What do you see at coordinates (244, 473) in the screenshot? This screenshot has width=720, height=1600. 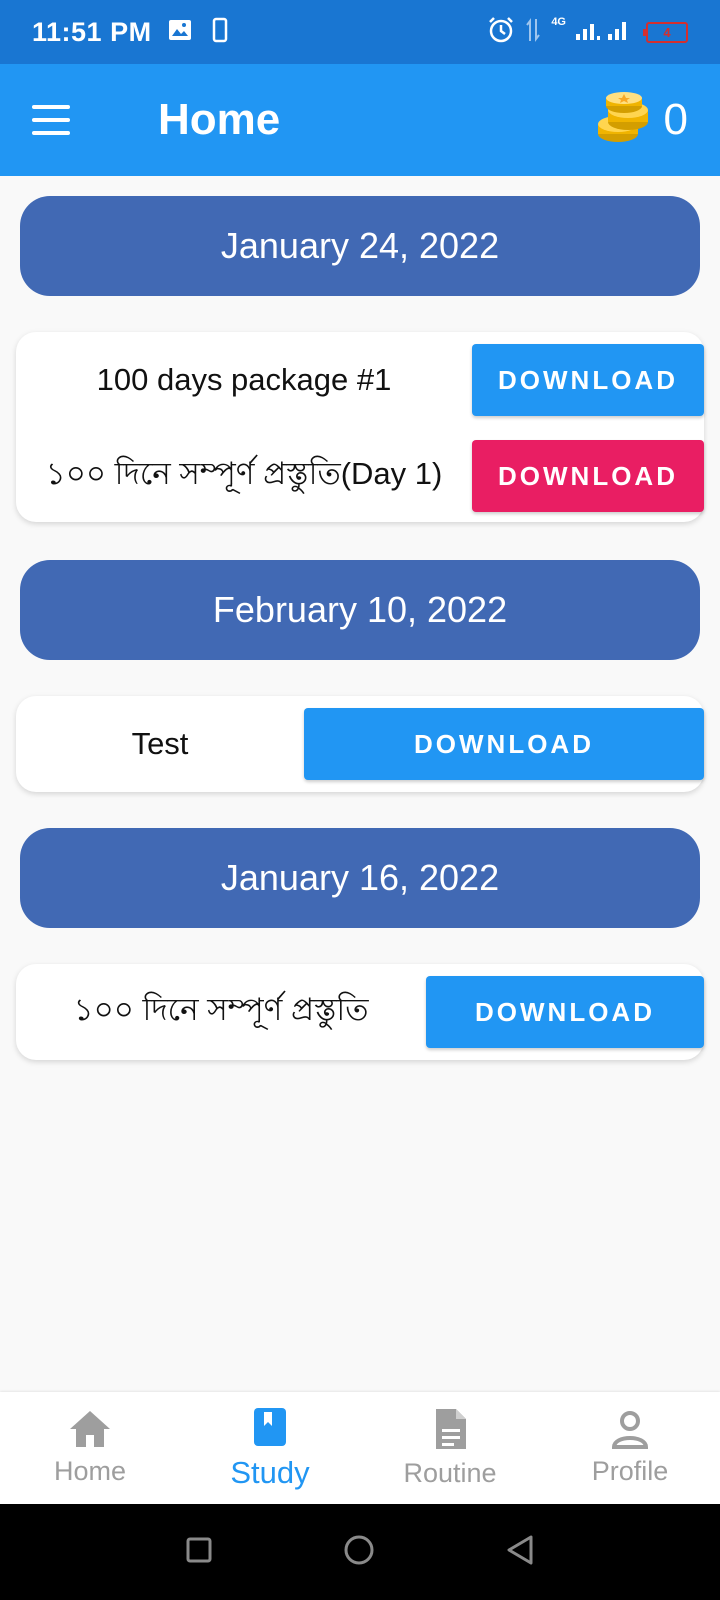 I see `item-label: ১০০ দিনে সম্পূর্ণ প্রস্তুতি(Day 1)` at bounding box center [244, 473].